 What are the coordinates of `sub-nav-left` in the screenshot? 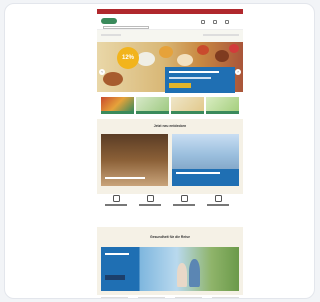 It's located at (111, 35).